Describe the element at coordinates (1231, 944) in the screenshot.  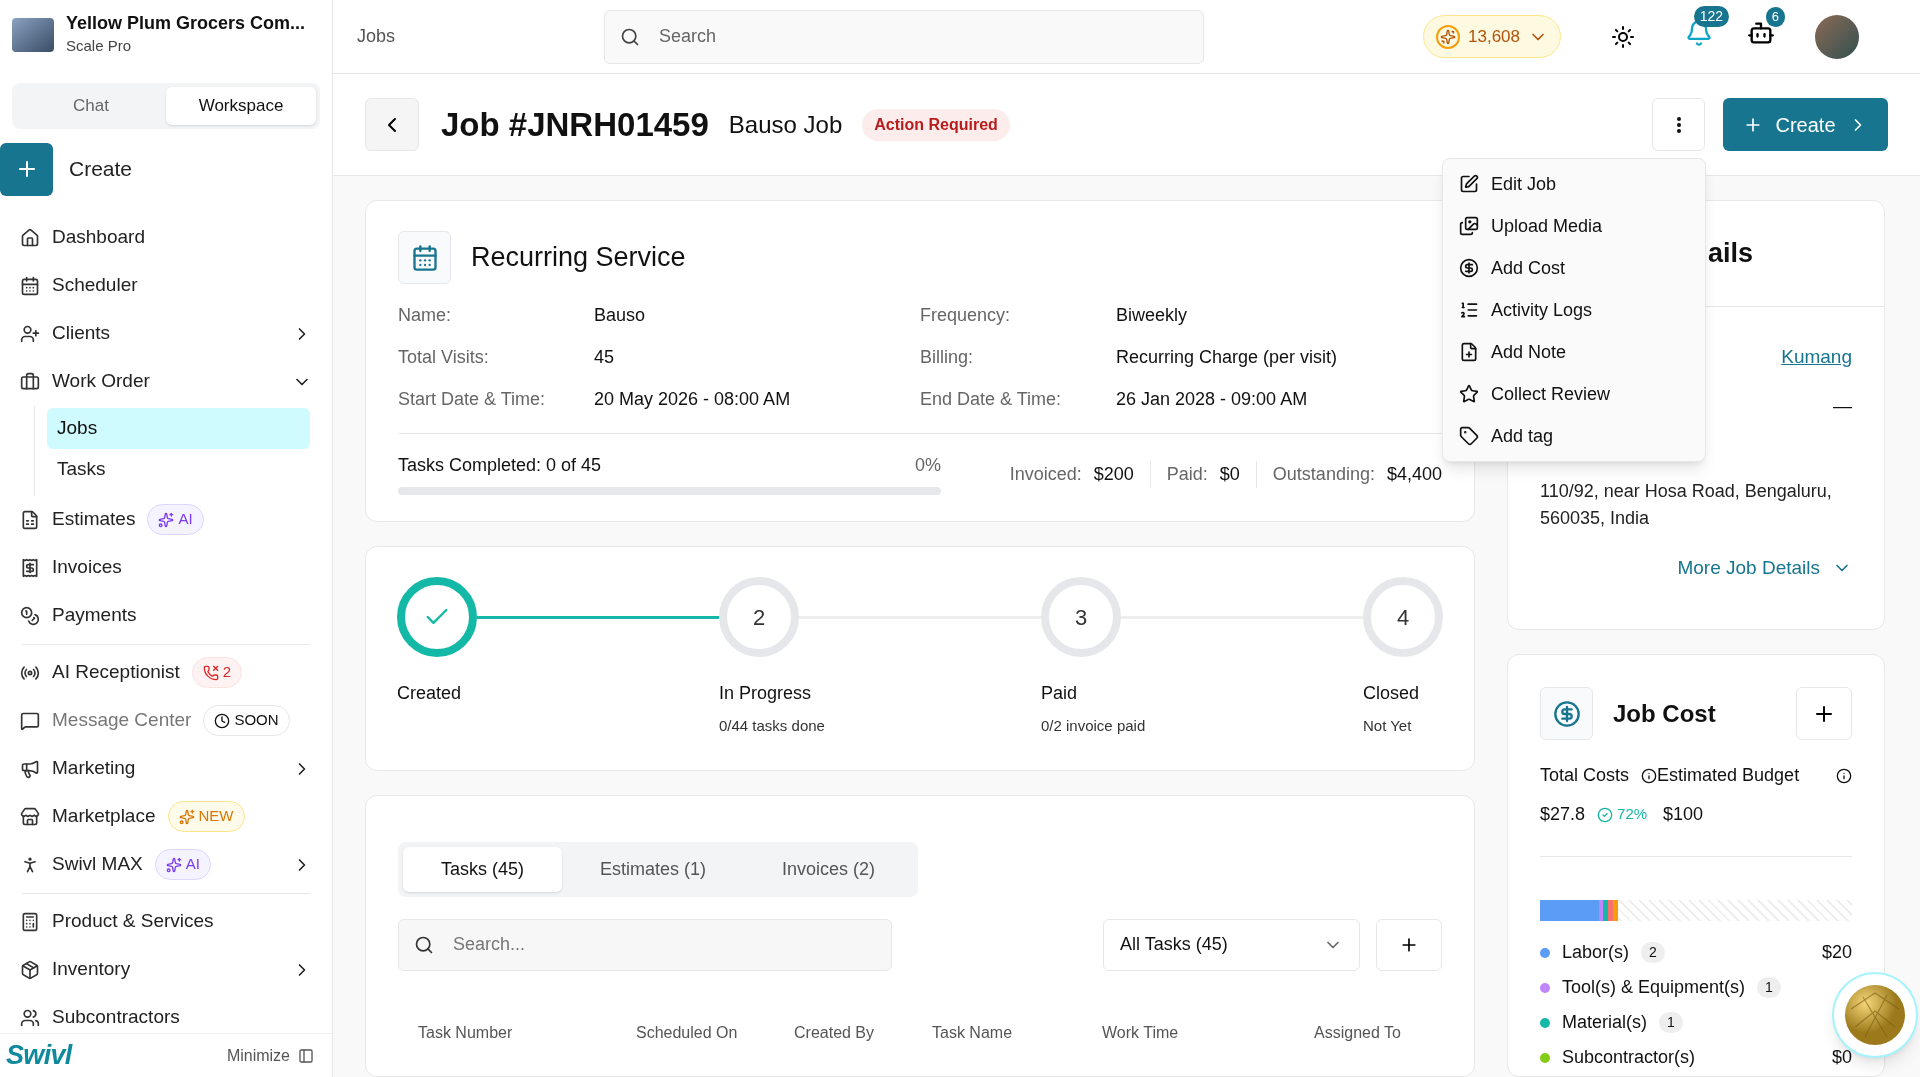
I see `task-filter-dropdown: All Tasks (45)` at that location.